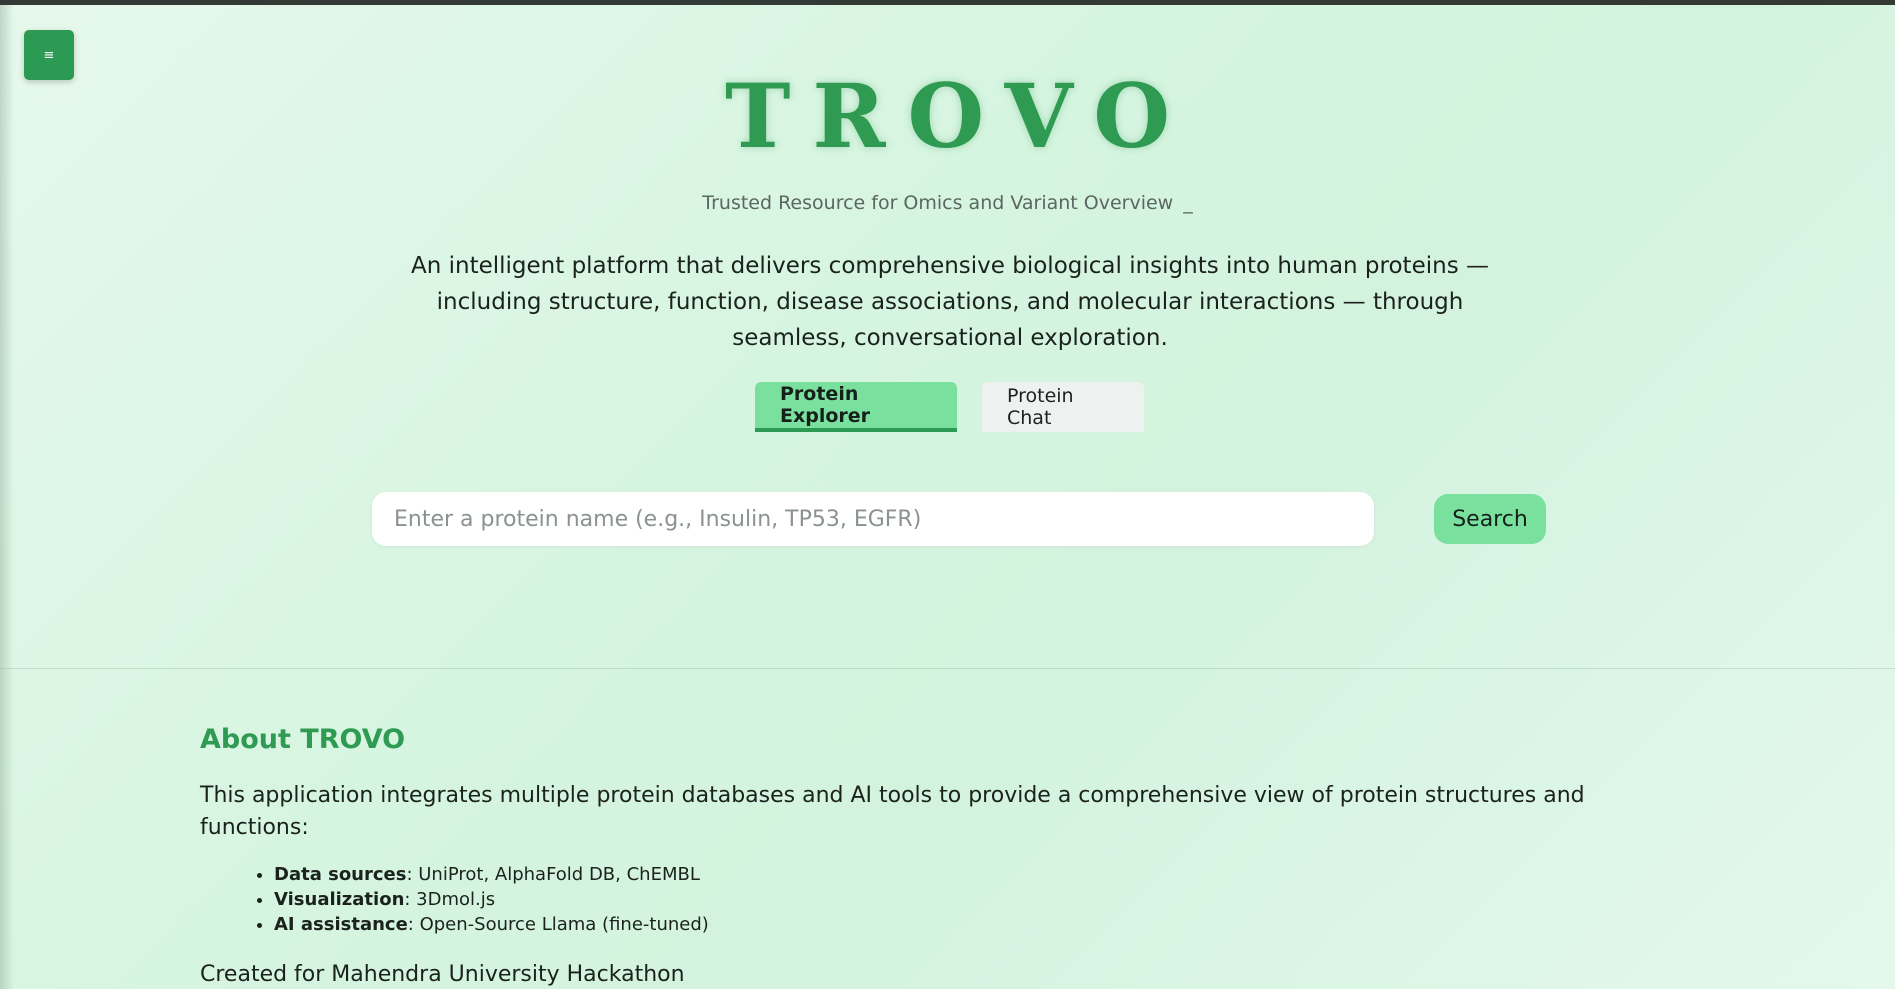 The image size is (1895, 989). Describe the element at coordinates (303, 739) in the screenshot. I see `about-title: About TROVO` at that location.